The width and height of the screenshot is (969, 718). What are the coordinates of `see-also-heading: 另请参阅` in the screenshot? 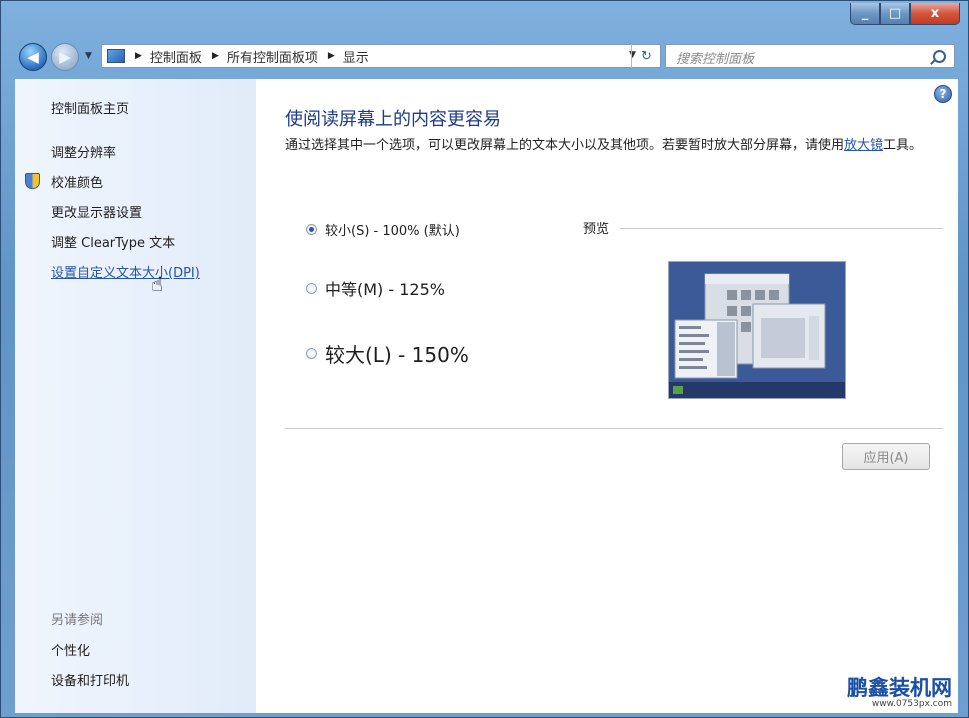 It's located at (77, 620).